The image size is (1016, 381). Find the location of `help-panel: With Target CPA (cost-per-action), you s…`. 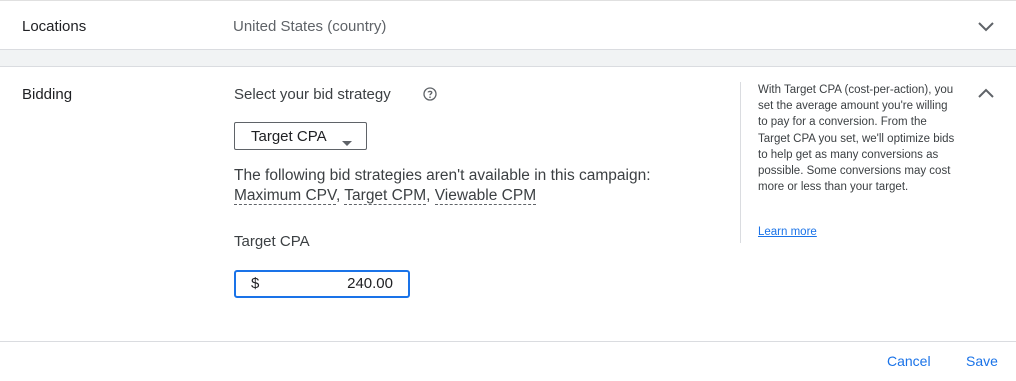

help-panel: With Target CPA (cost-per-action), you s… is located at coordinates (850, 162).